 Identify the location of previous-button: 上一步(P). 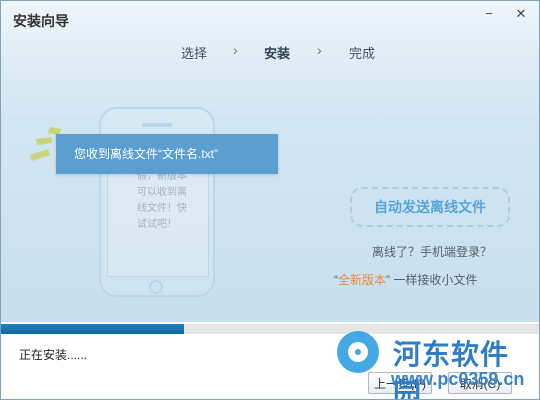
(400, 383).